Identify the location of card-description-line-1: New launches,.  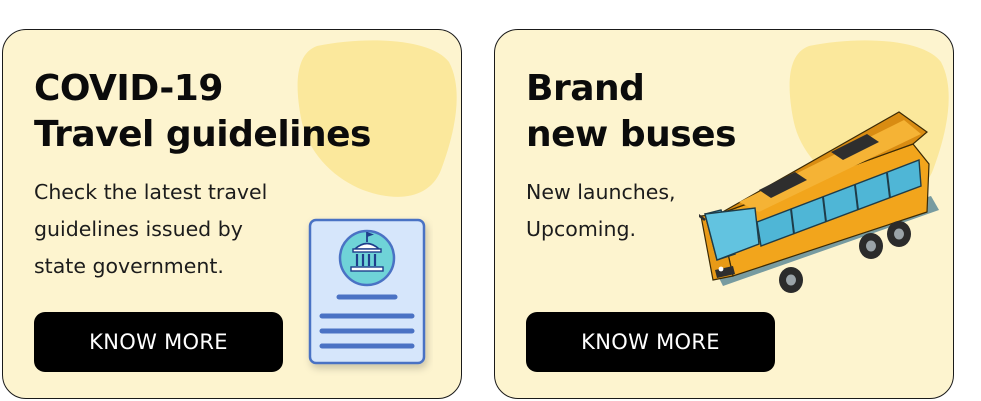
(601, 192).